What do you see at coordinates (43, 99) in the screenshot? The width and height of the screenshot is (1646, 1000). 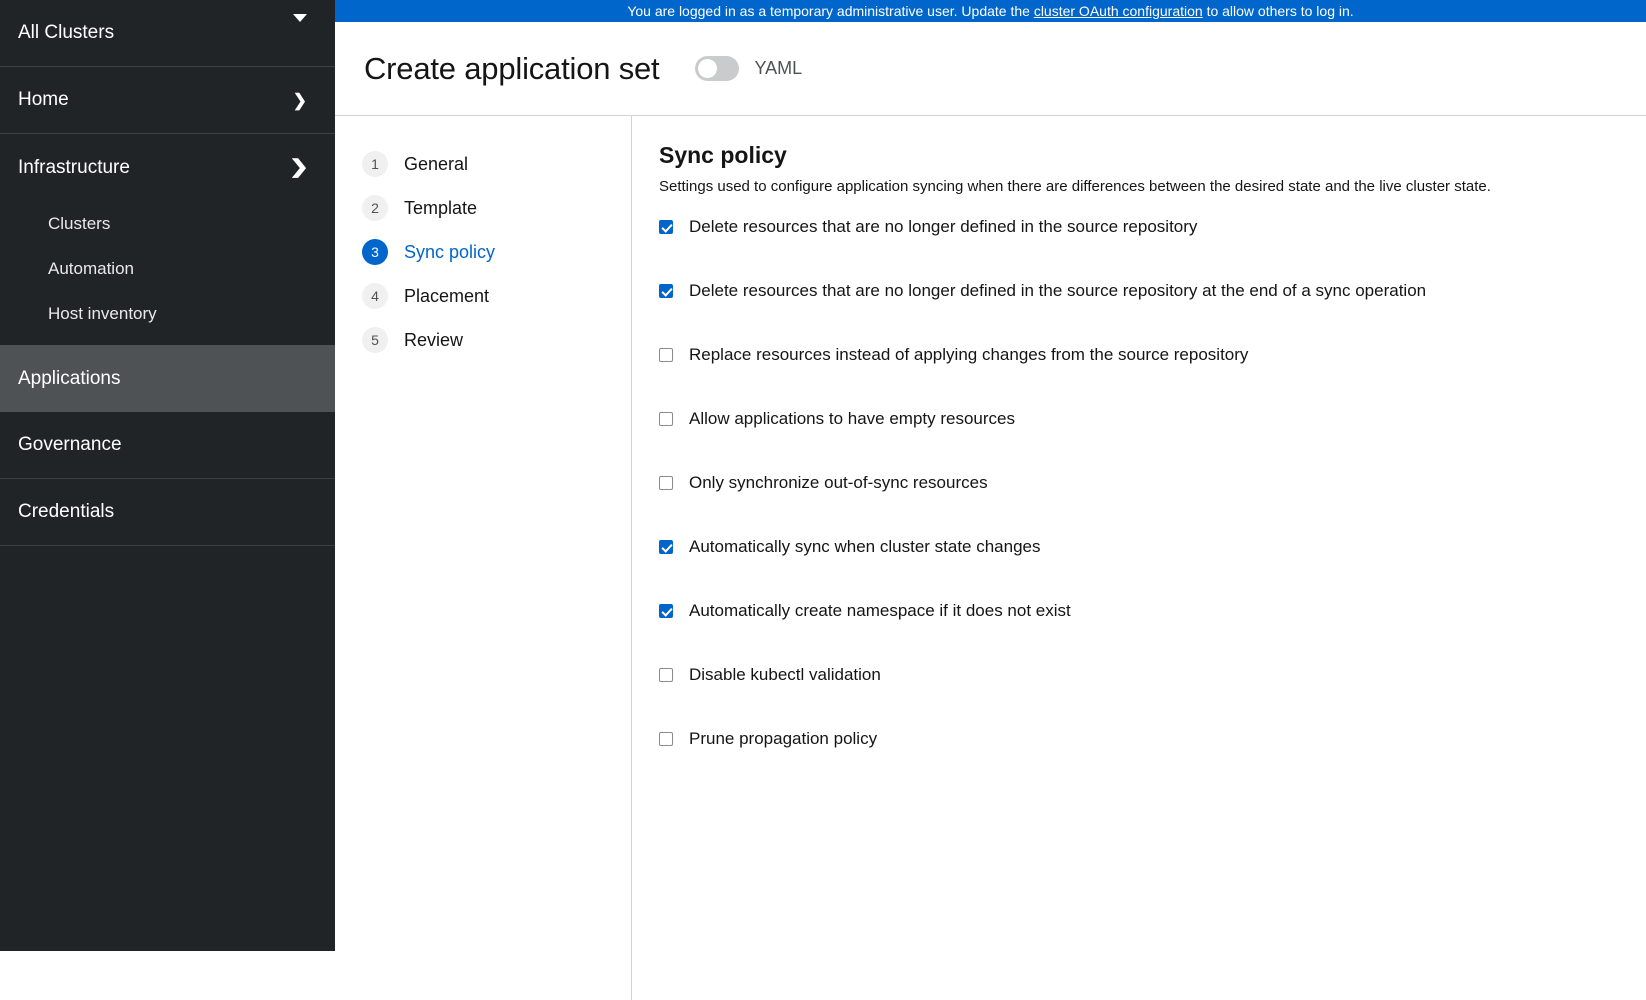 I see `sidebar-item-label: Home` at bounding box center [43, 99].